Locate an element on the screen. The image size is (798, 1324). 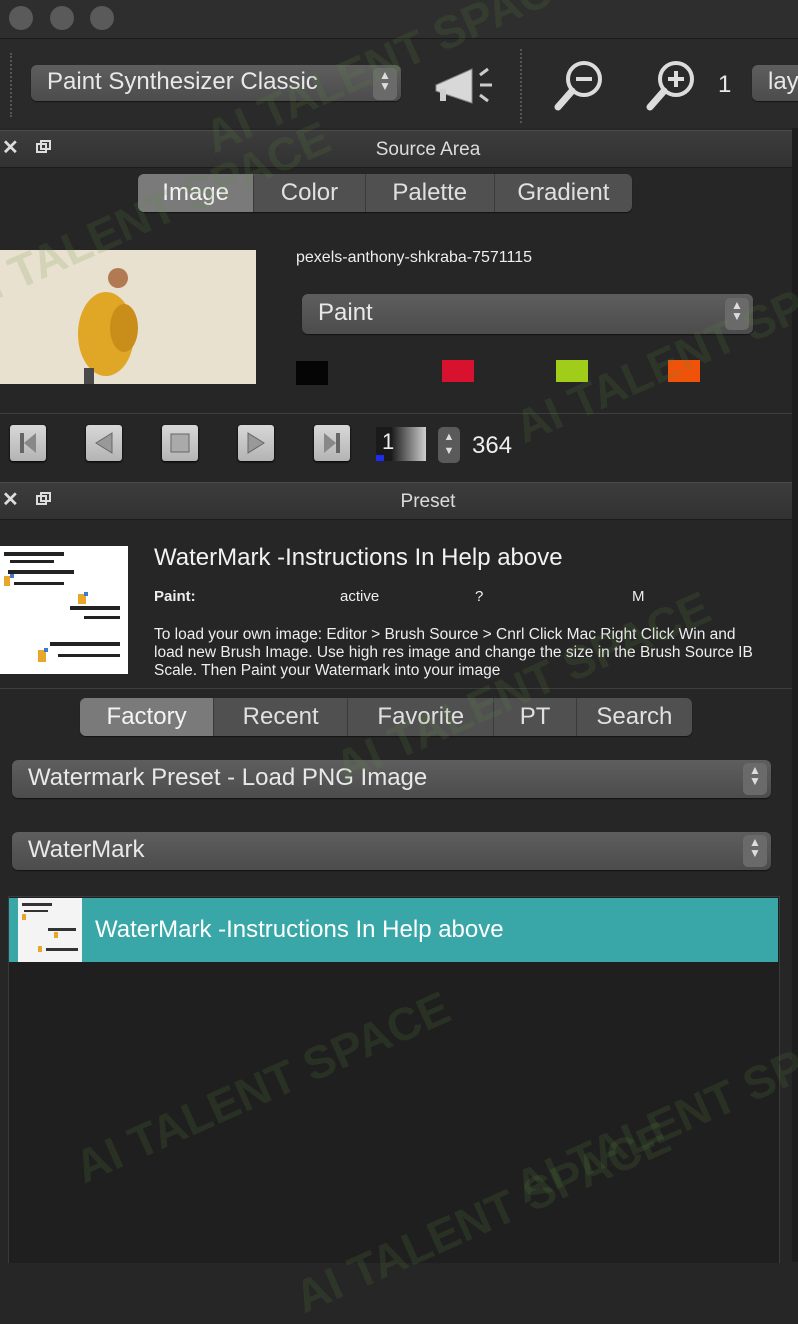
tab-factory: Factory is located at coordinates (147, 717).